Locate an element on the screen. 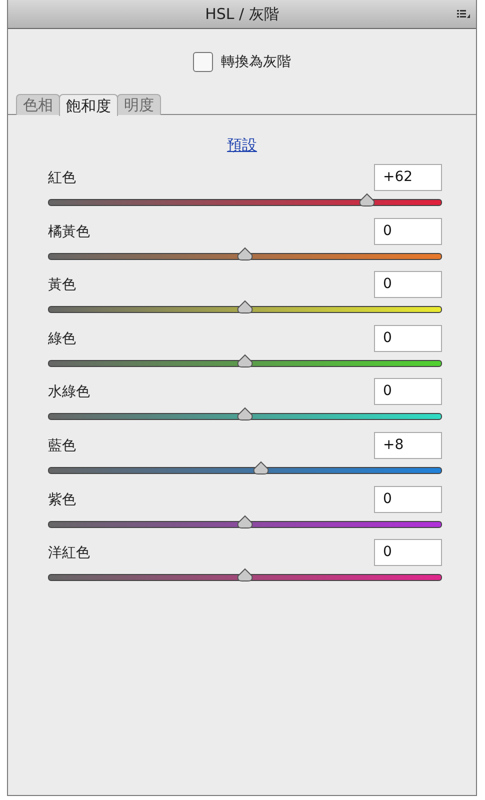 The width and height of the screenshot is (485, 800). tab: 色相 is located at coordinates (38, 104).